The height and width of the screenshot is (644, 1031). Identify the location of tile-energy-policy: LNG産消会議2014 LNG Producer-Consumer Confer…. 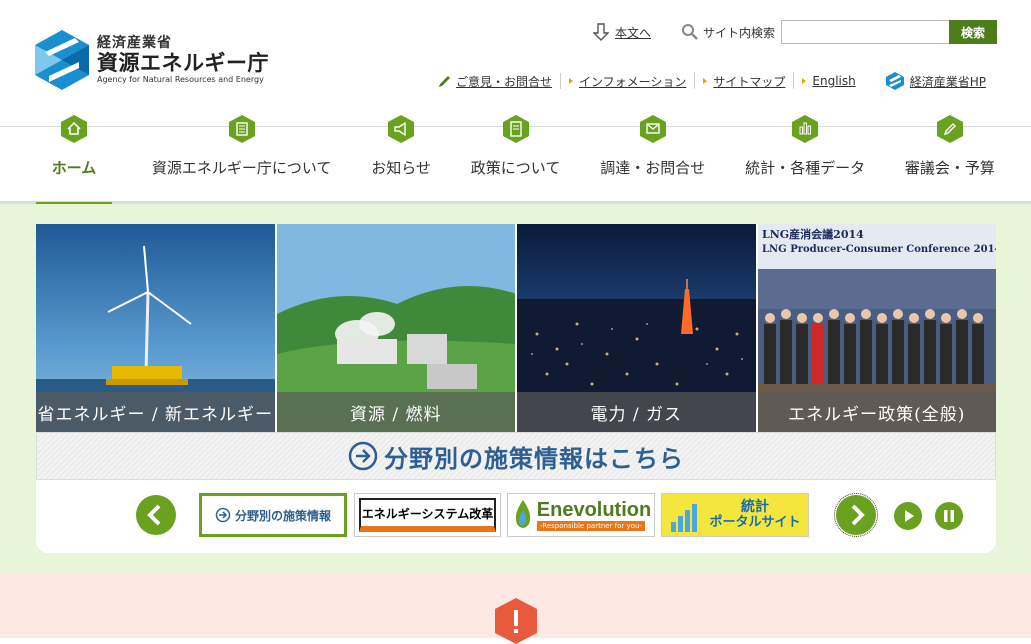
(877, 328).